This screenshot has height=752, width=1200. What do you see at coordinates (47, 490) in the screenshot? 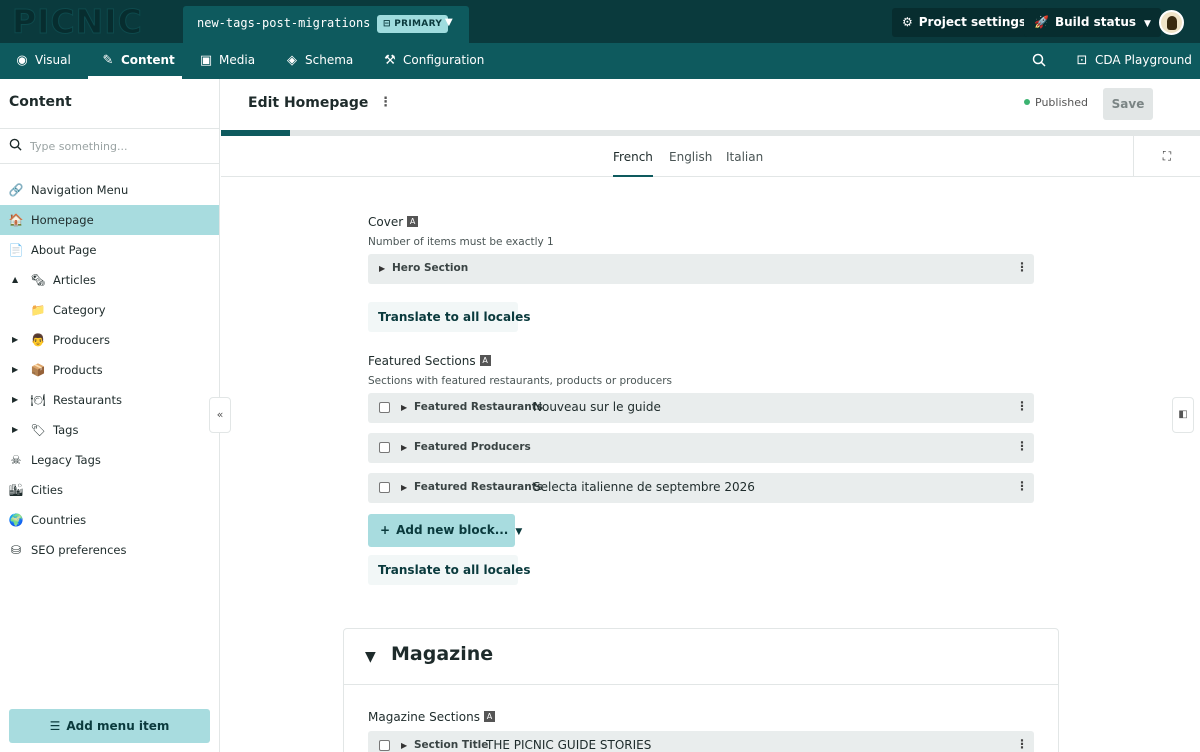
I see `sidebar-item-label: Cities` at bounding box center [47, 490].